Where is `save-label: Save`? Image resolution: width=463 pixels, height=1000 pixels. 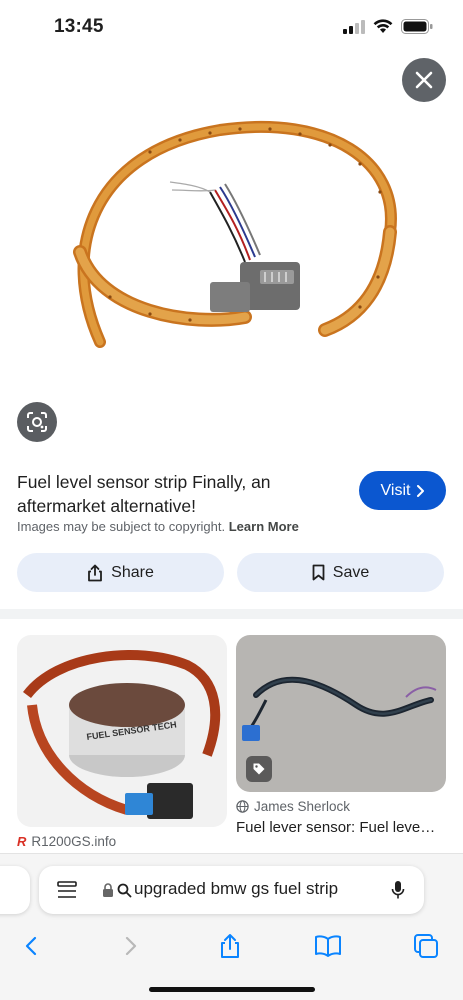
save-label: Save is located at coordinates (351, 572).